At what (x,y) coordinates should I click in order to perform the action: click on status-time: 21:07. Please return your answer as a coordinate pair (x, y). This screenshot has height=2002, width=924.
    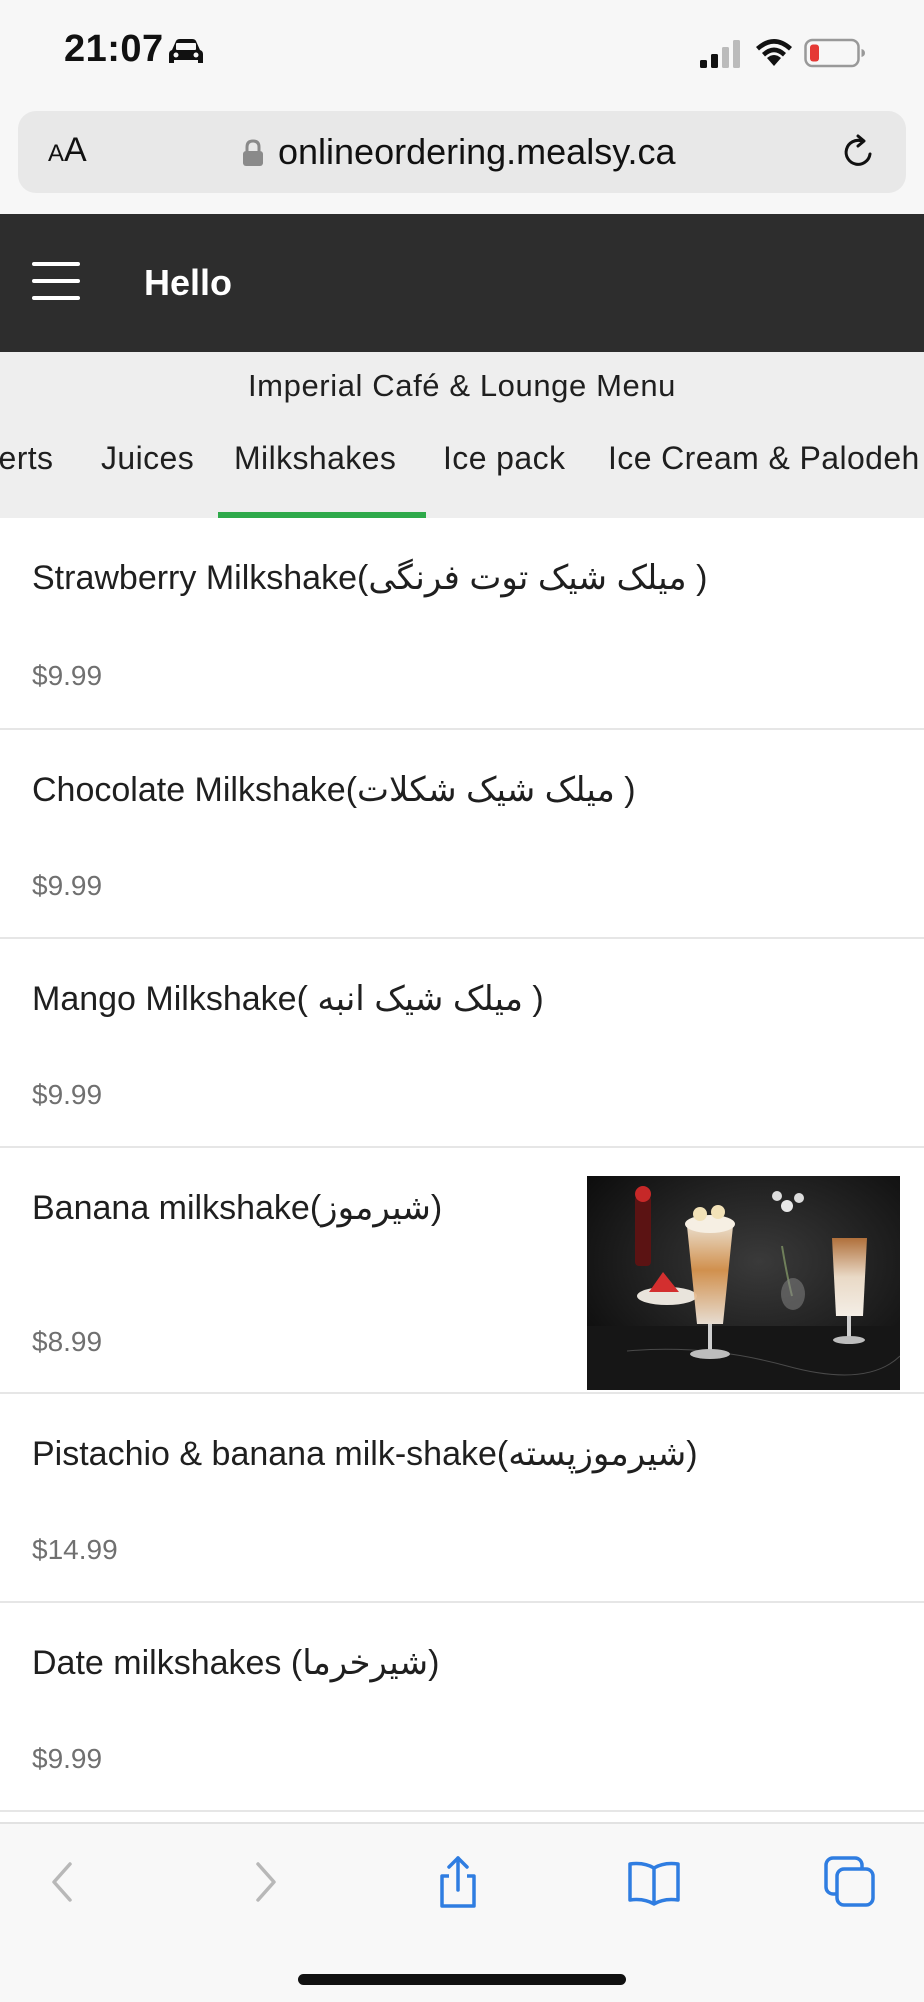
    Looking at the image, I should click on (114, 49).